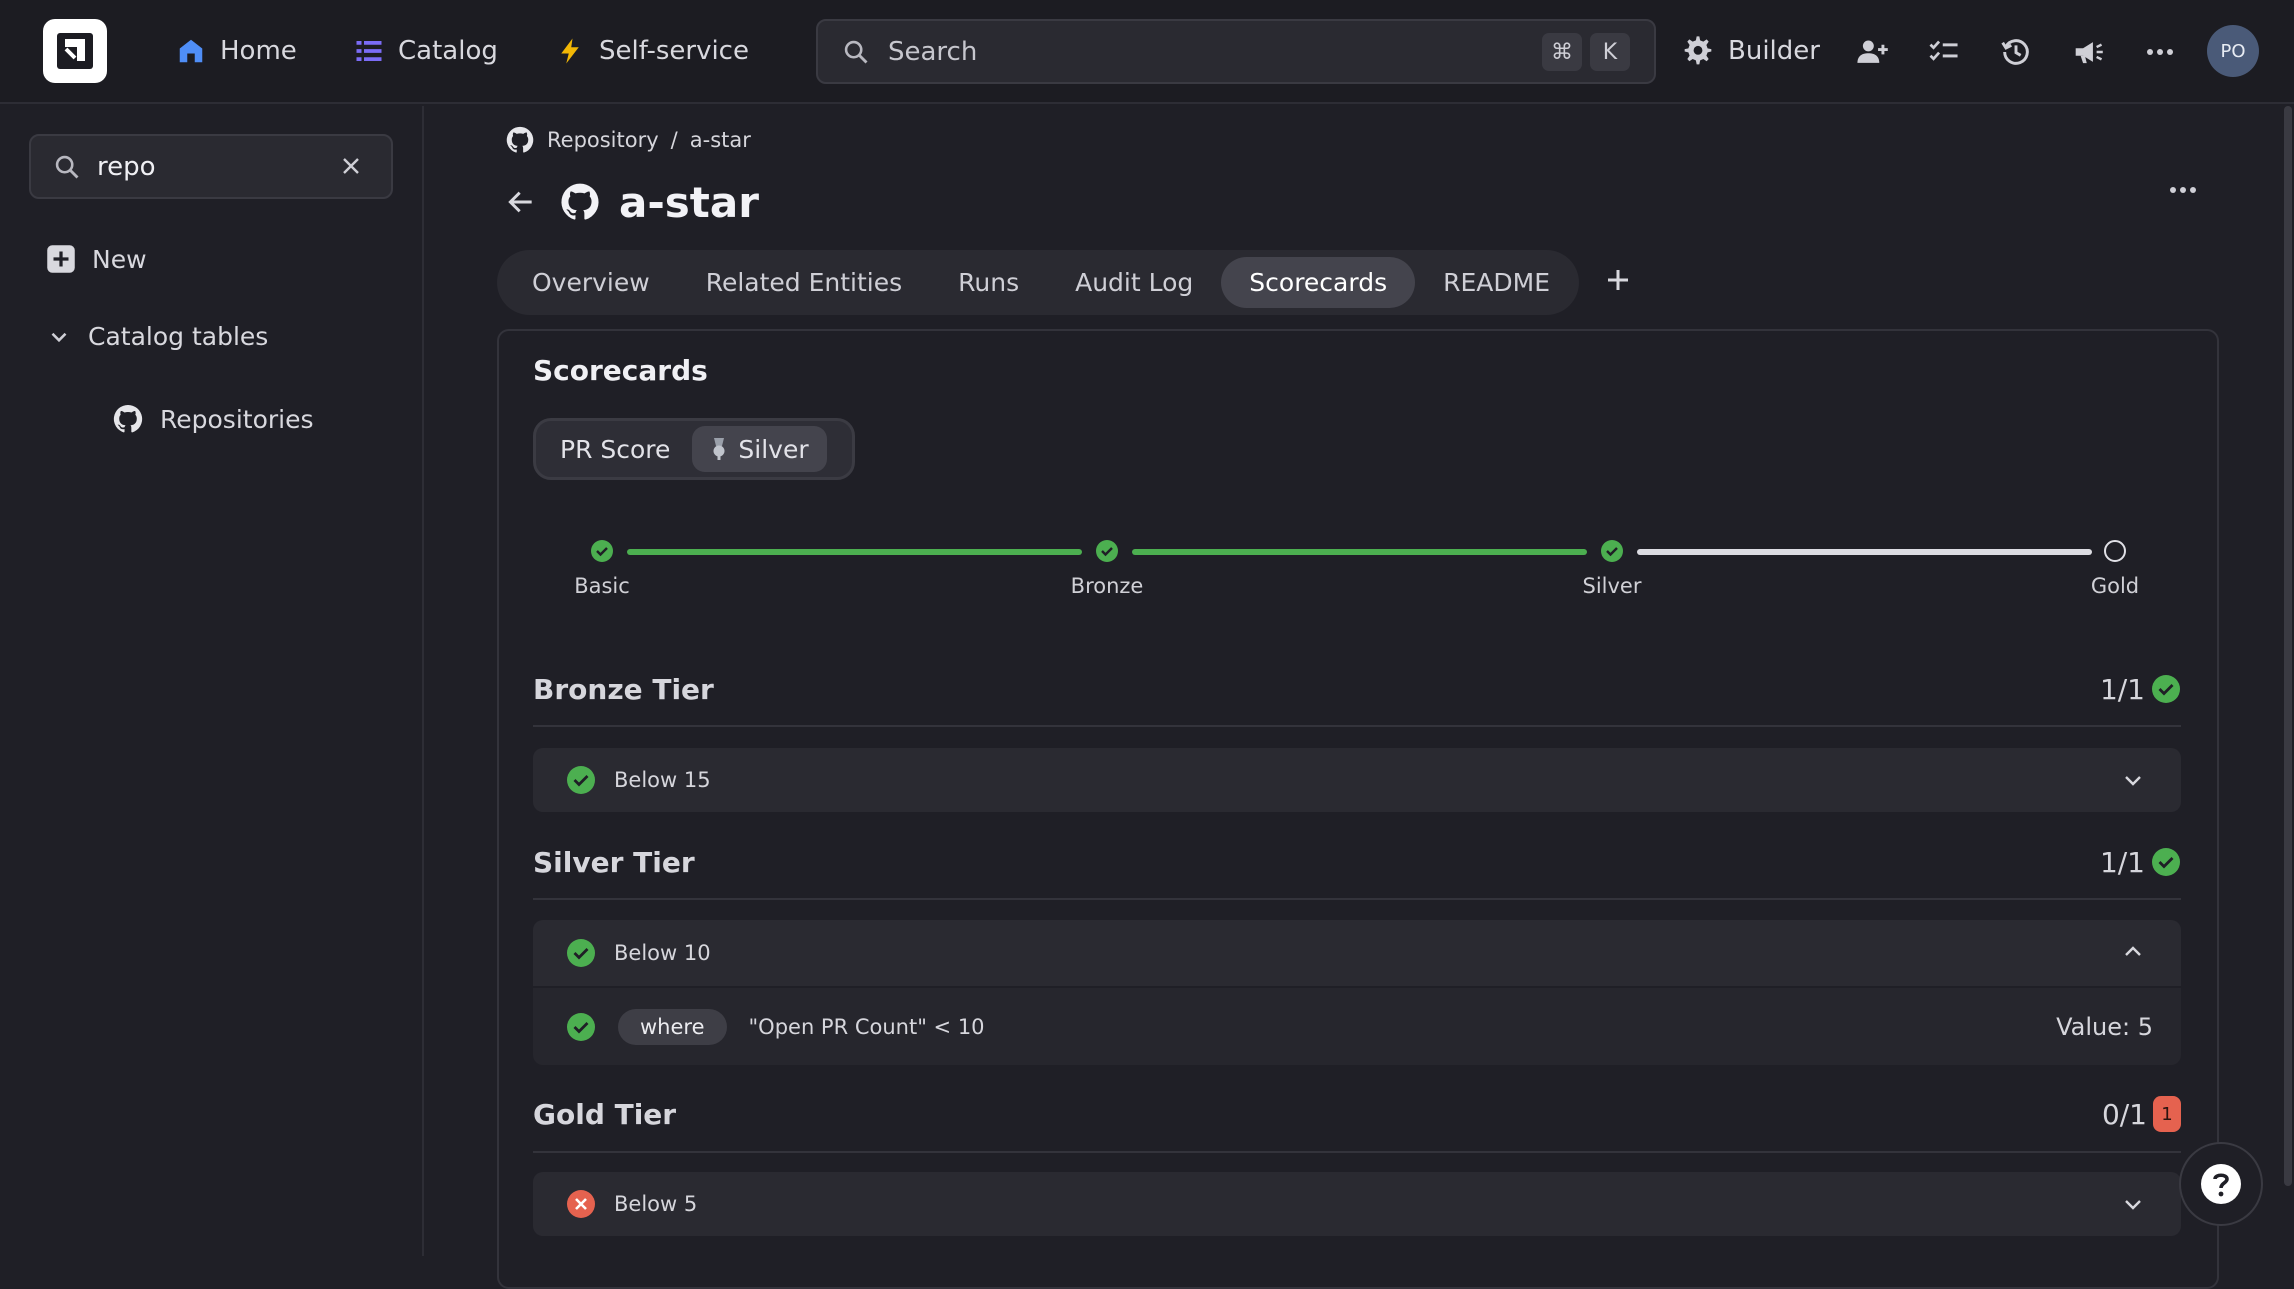  I want to click on checklist-icon, so click(1943, 50).